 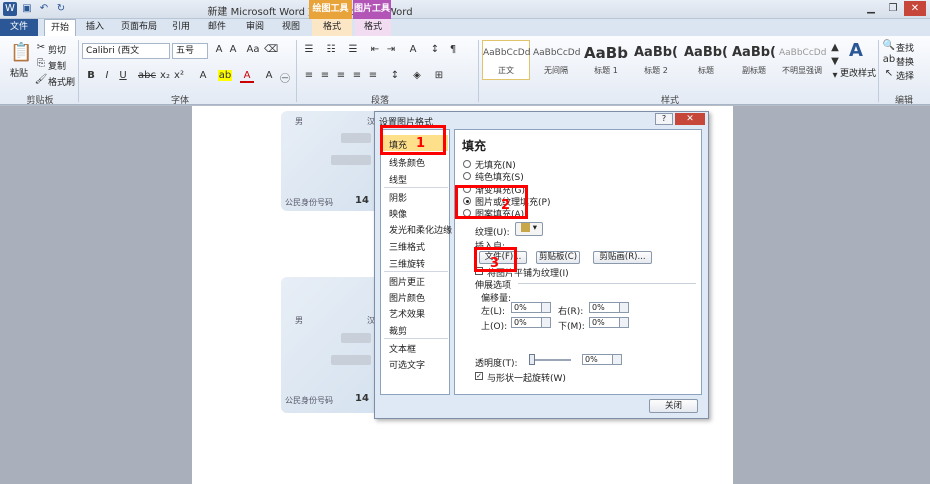 What do you see at coordinates (325, 75) in the screenshot?
I see `align-center-icon: ≡` at bounding box center [325, 75].